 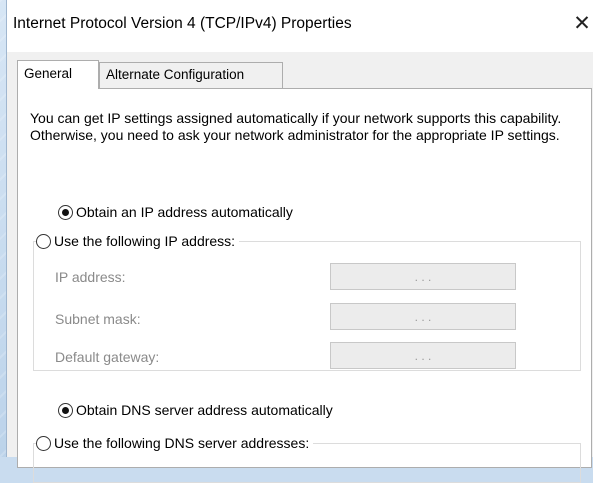 I want to click on close-icon: ✕, so click(x=582, y=24).